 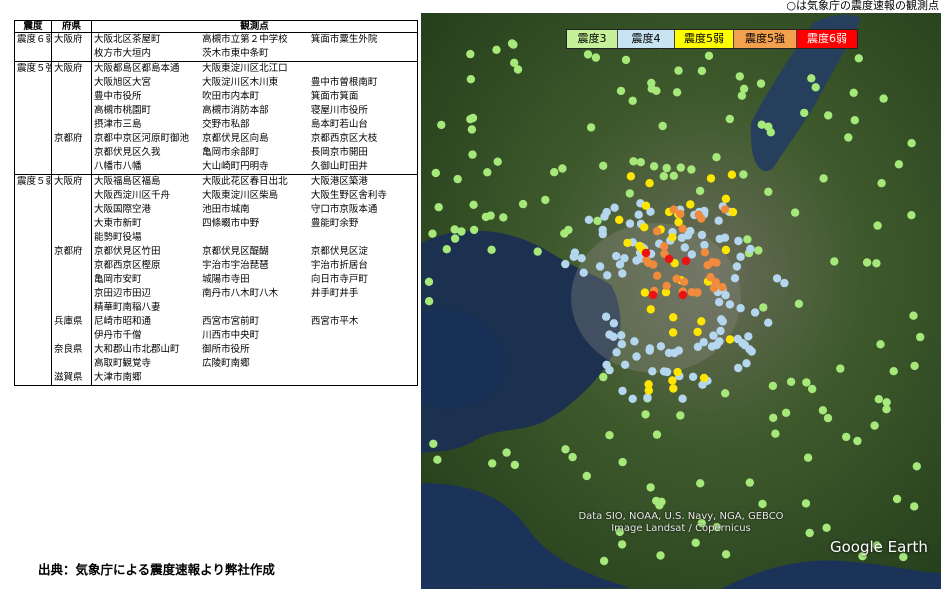 What do you see at coordinates (123, 110) in the screenshot?
I see `station-cell: 高槻市桃園町` at bounding box center [123, 110].